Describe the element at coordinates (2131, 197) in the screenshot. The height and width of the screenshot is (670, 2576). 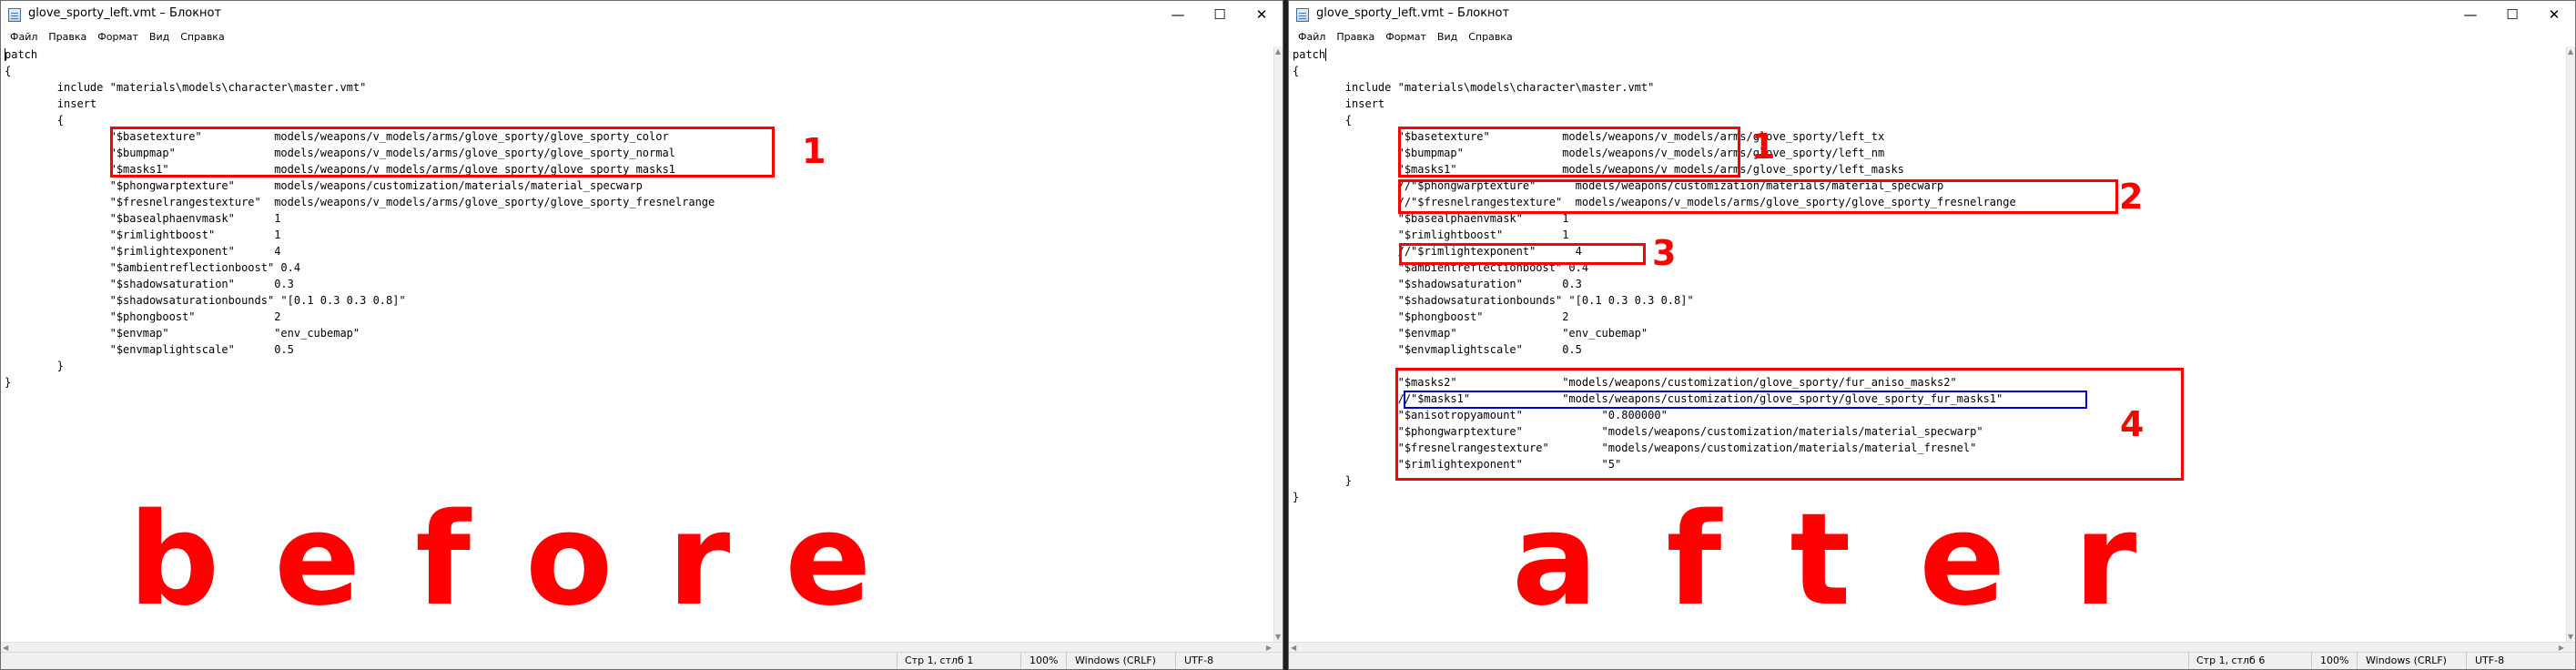
I see `annotation-label-2: 2` at that location.